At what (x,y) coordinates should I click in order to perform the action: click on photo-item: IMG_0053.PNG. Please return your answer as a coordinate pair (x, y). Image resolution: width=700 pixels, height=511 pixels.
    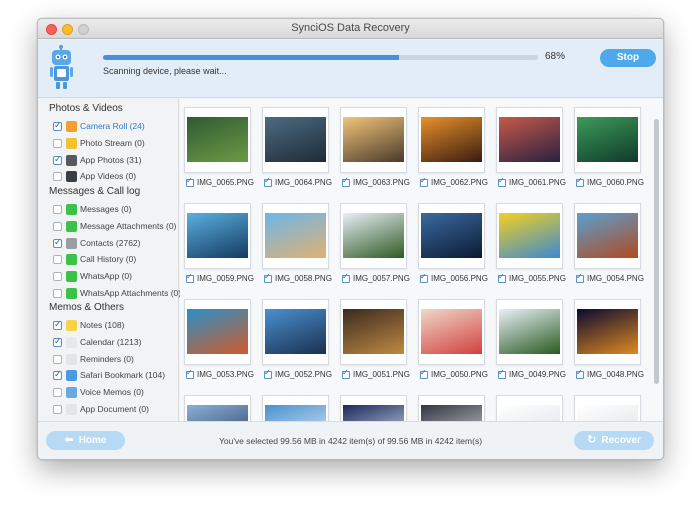
    Looking at the image, I should click on (226, 375).